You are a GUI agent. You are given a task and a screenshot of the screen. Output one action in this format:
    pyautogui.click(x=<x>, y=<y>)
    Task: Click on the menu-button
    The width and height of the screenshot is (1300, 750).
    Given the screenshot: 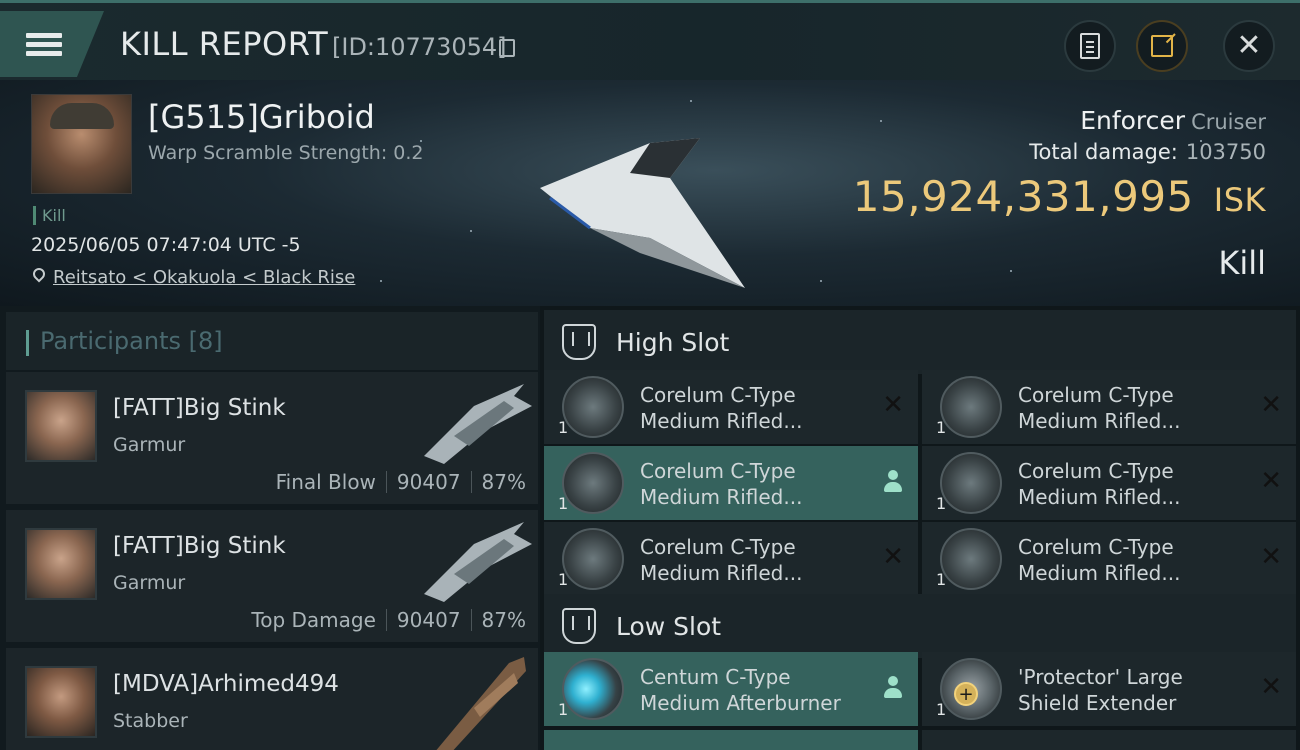 What is the action you would take?
    pyautogui.click(x=52, y=44)
    